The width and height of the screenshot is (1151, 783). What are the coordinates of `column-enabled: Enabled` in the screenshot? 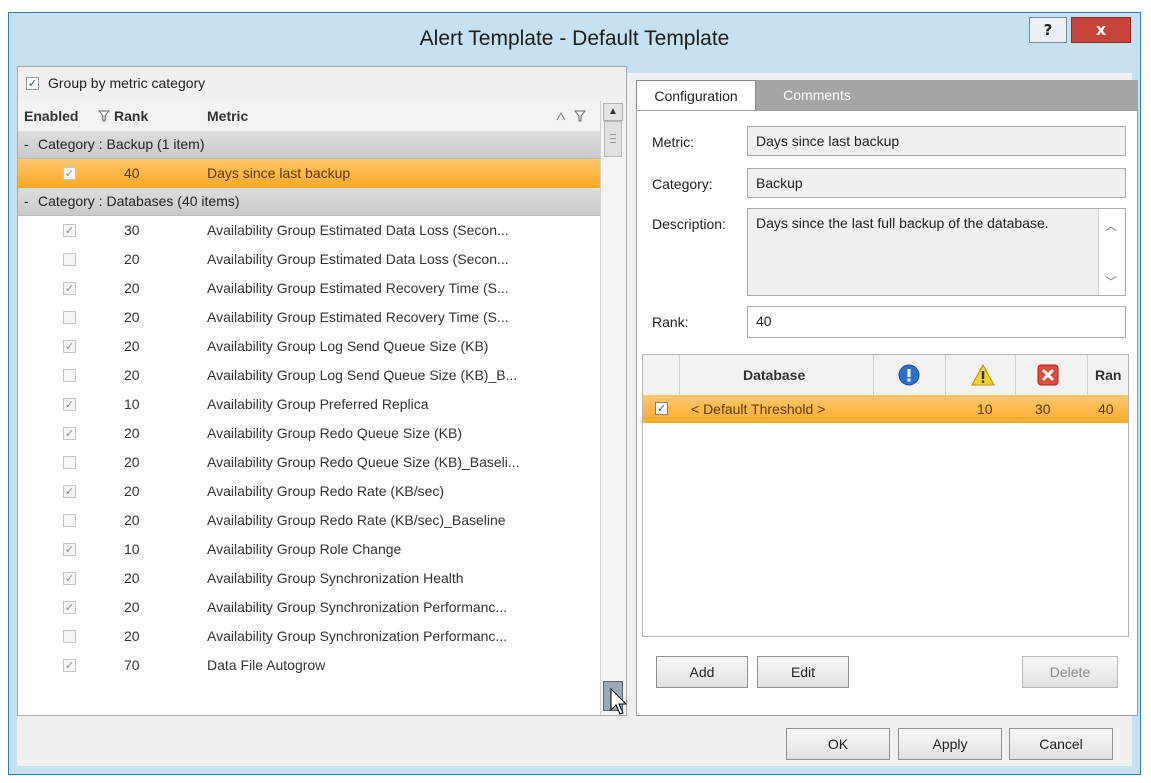 It's located at (51, 116).